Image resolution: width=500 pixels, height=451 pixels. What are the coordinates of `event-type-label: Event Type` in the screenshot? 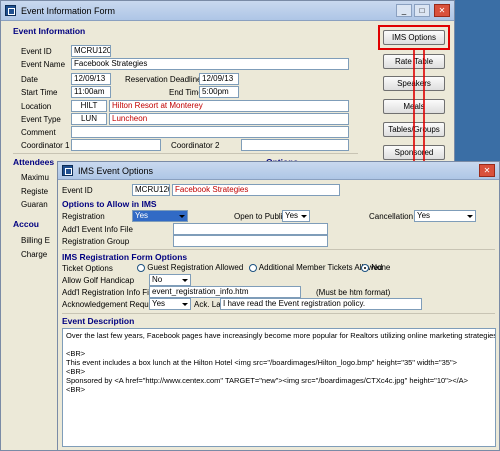 It's located at (41, 119).